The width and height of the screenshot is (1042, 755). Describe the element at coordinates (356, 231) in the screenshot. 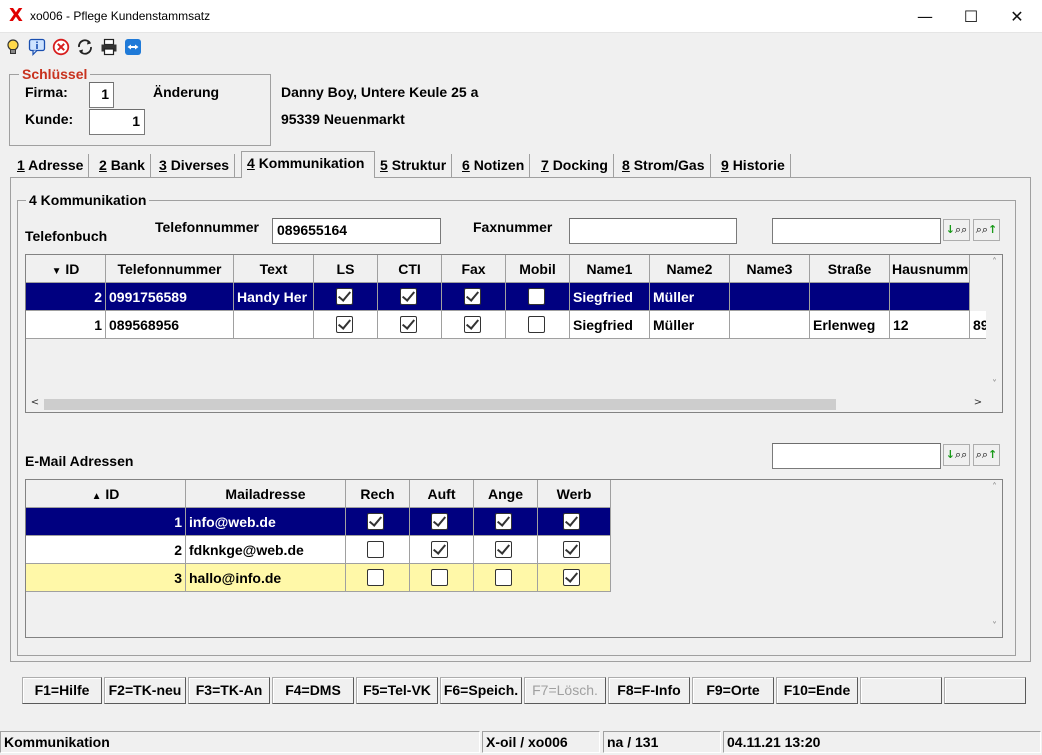

I see `telefonnummer-input: 089655164` at that location.